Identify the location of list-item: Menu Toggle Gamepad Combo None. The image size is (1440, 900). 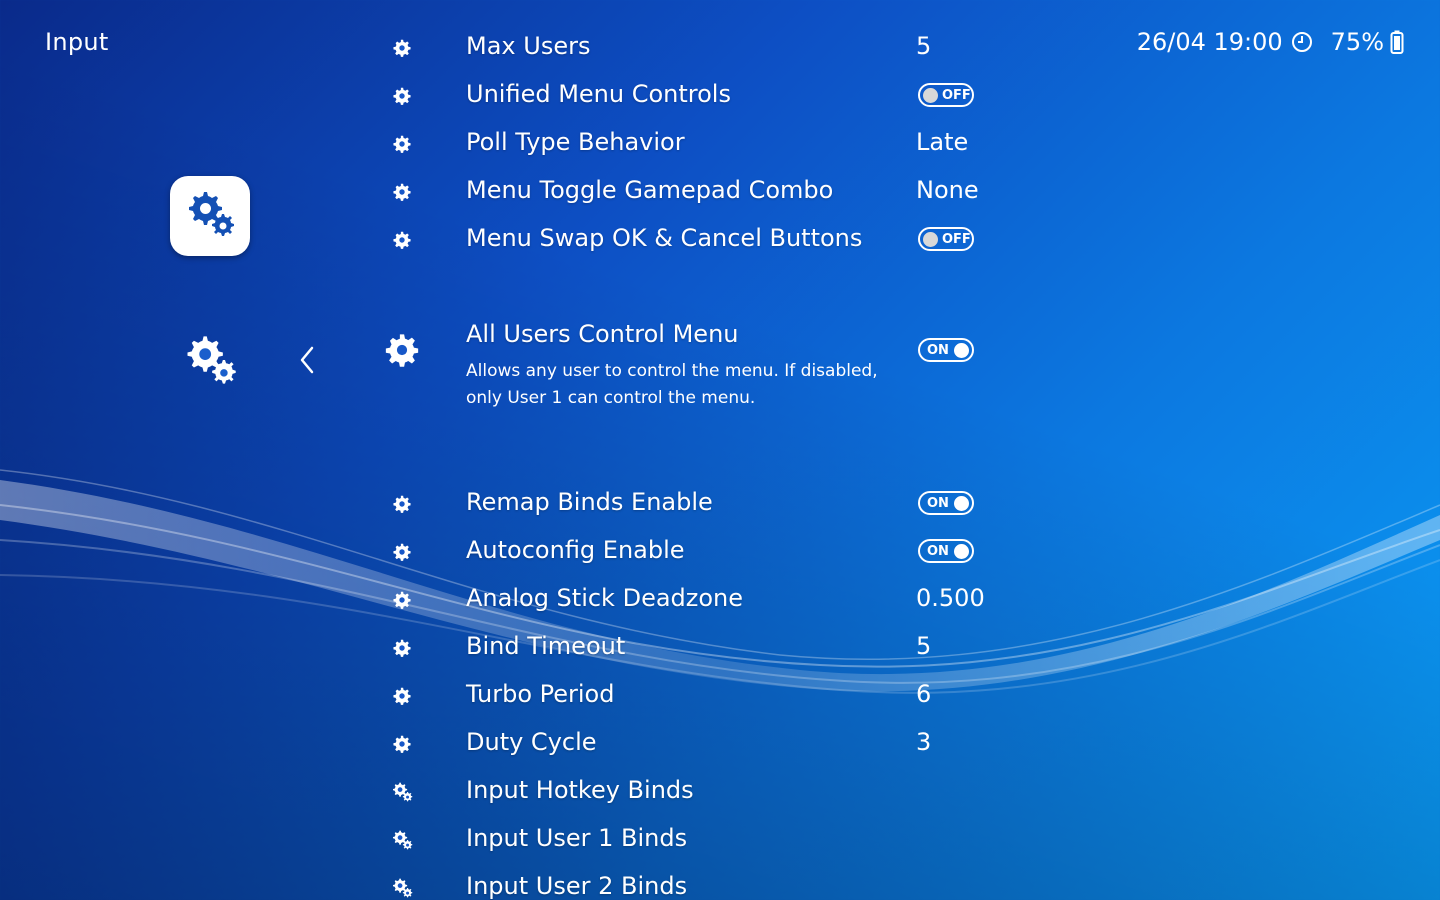
(550, 192).